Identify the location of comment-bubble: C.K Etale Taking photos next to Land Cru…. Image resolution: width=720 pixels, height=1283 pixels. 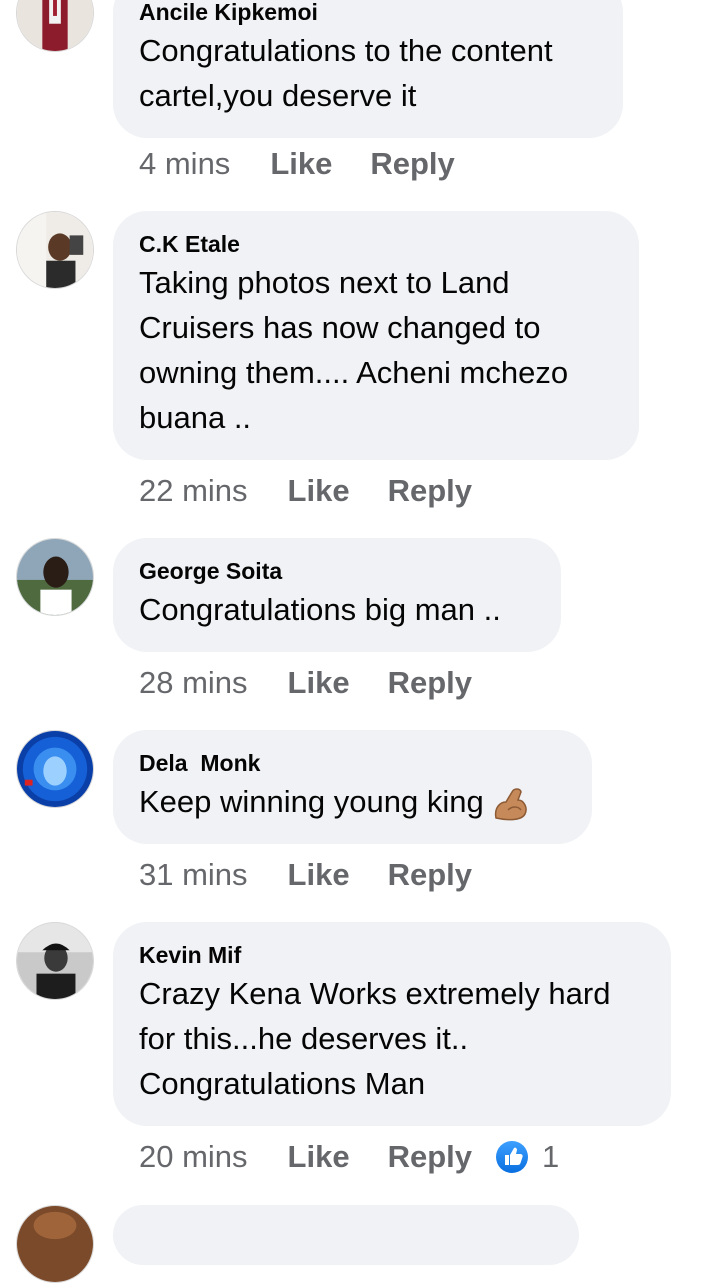
(376, 335).